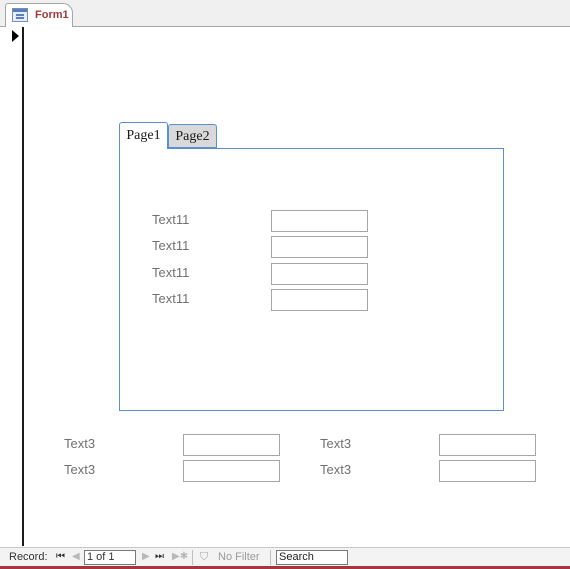  I want to click on no-filter-icon: ⛉, so click(204, 557).